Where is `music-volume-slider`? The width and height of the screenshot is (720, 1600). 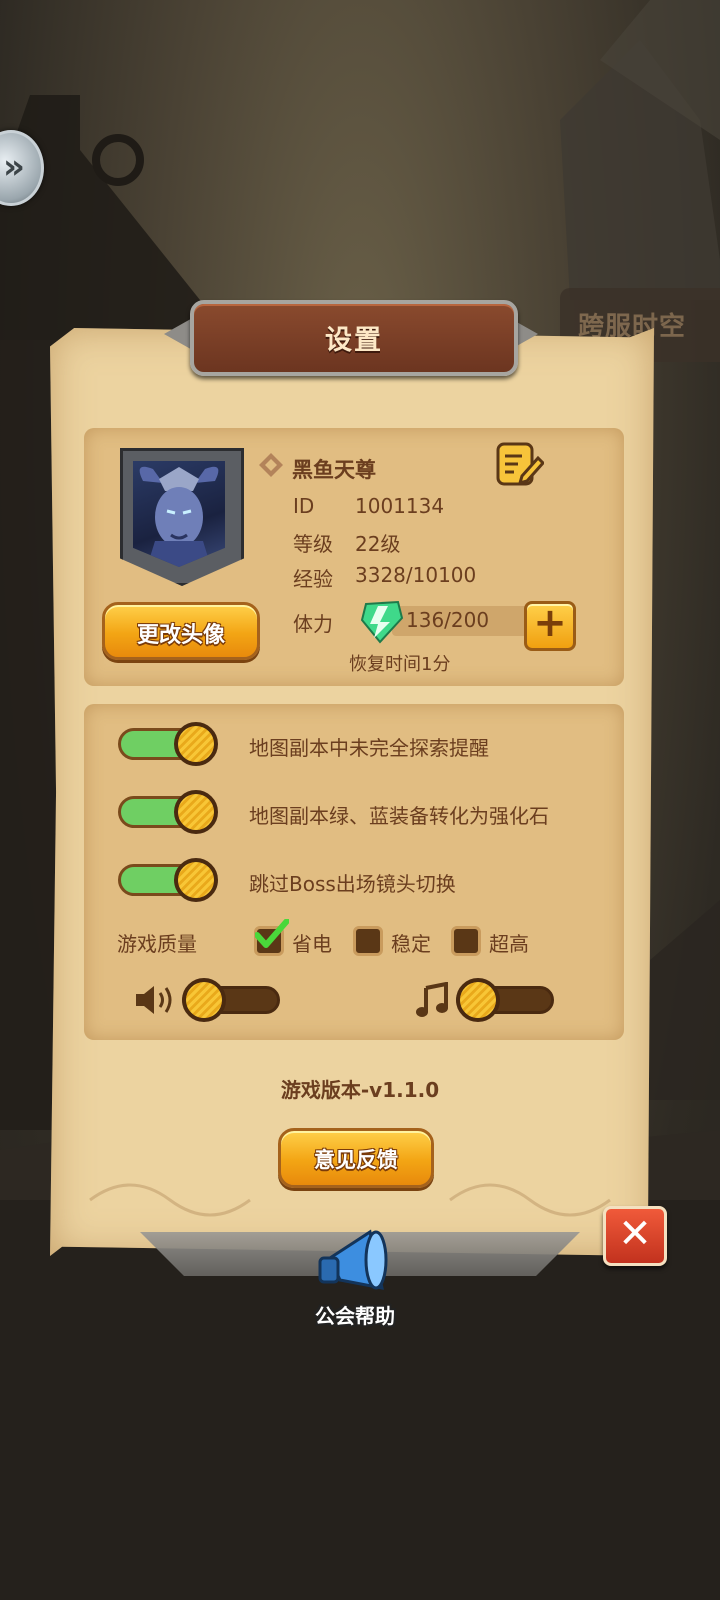
music-volume-slider is located at coordinates (506, 1000).